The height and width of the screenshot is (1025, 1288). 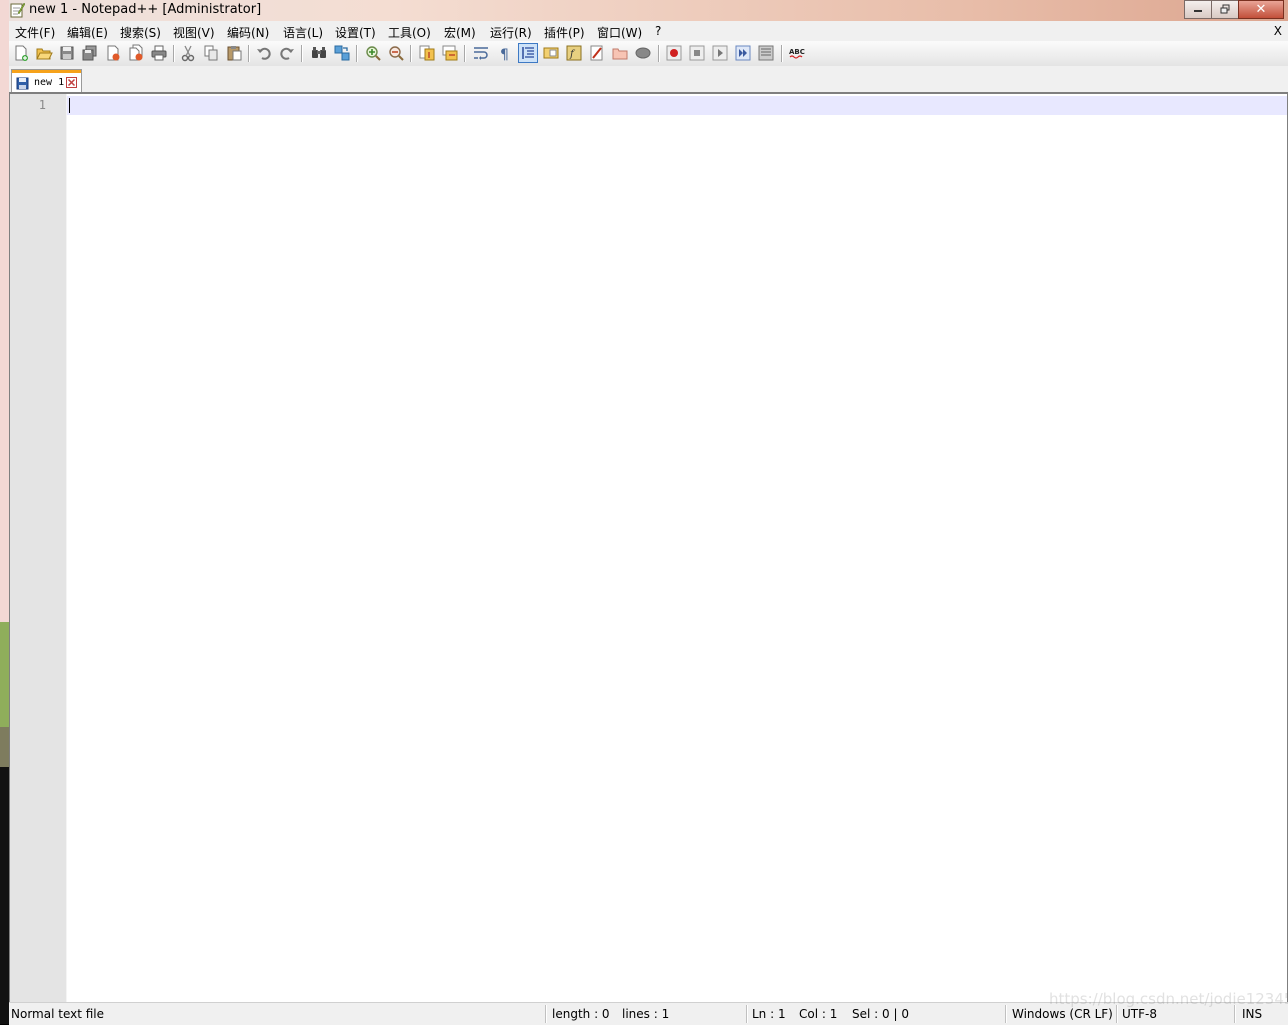 I want to click on tab-close-icon, so click(x=71, y=82).